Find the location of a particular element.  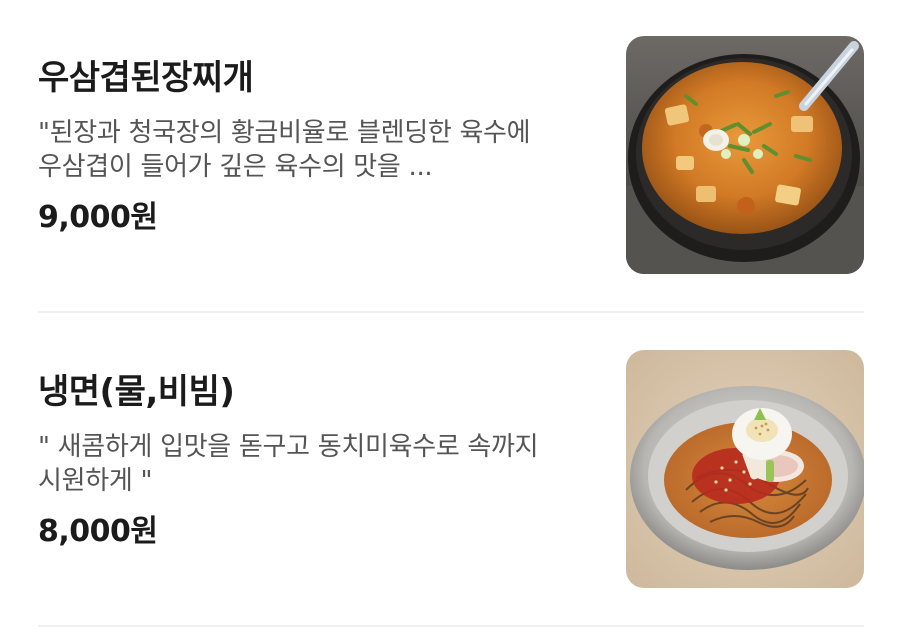

menu-item-name: 냉면(물,비빔) is located at coordinates (136, 392).